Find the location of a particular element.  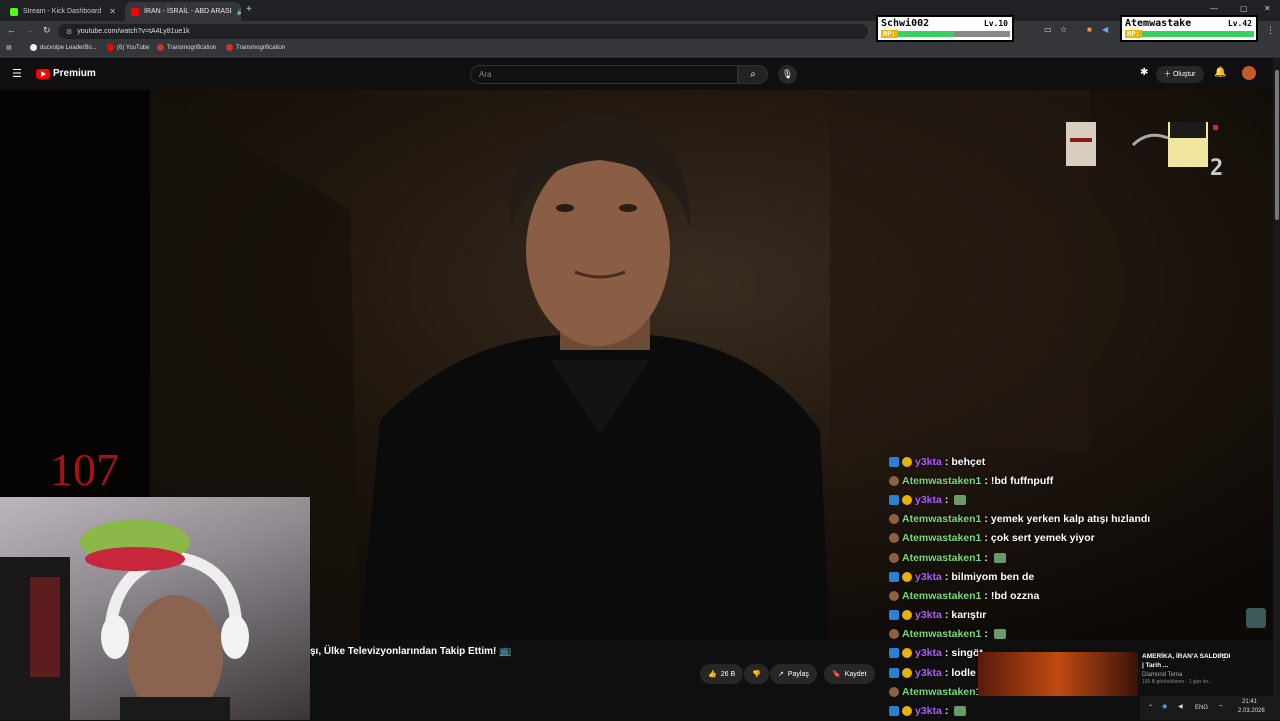

back-icon: ← is located at coordinates (11, 30).